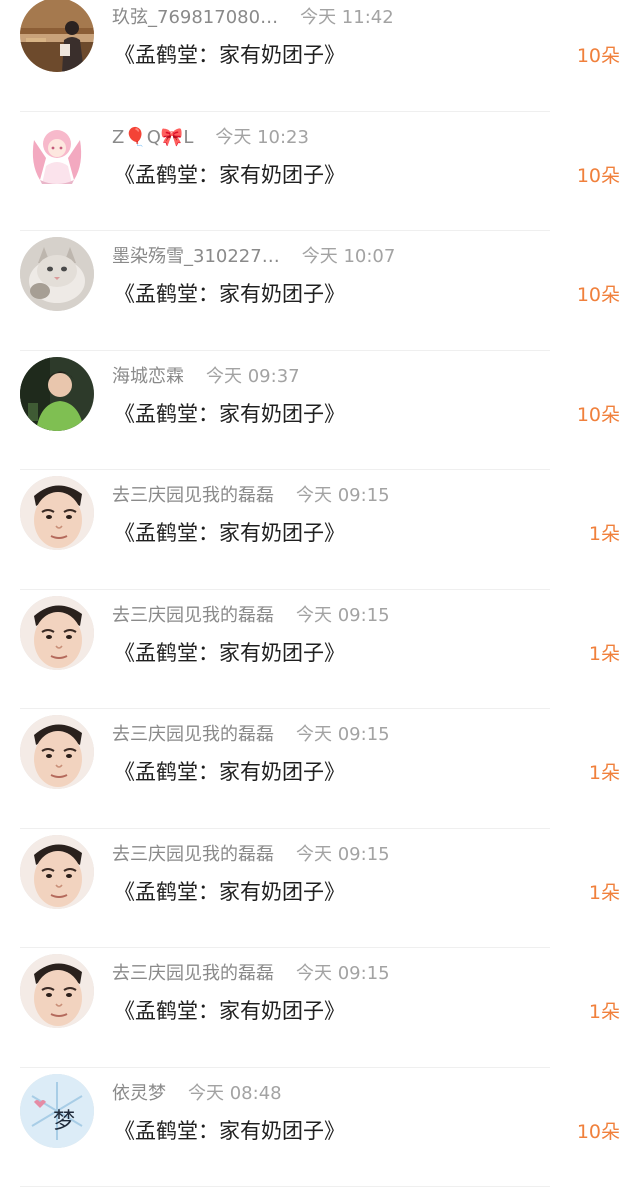 This screenshot has width=640, height=1193. Describe the element at coordinates (64, 1121) in the screenshot. I see `dream-char: 梦` at that location.